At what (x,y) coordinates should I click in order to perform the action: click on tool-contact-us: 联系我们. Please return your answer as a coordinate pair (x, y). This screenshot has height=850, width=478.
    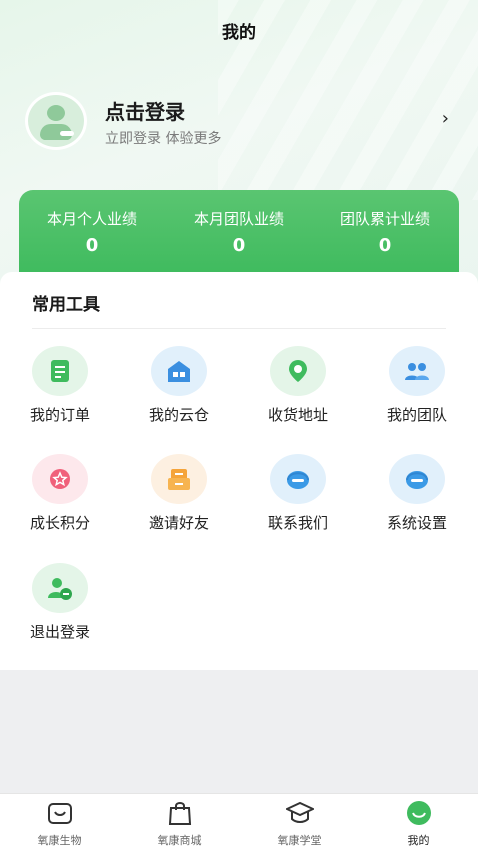
    Looking at the image, I should click on (298, 499).